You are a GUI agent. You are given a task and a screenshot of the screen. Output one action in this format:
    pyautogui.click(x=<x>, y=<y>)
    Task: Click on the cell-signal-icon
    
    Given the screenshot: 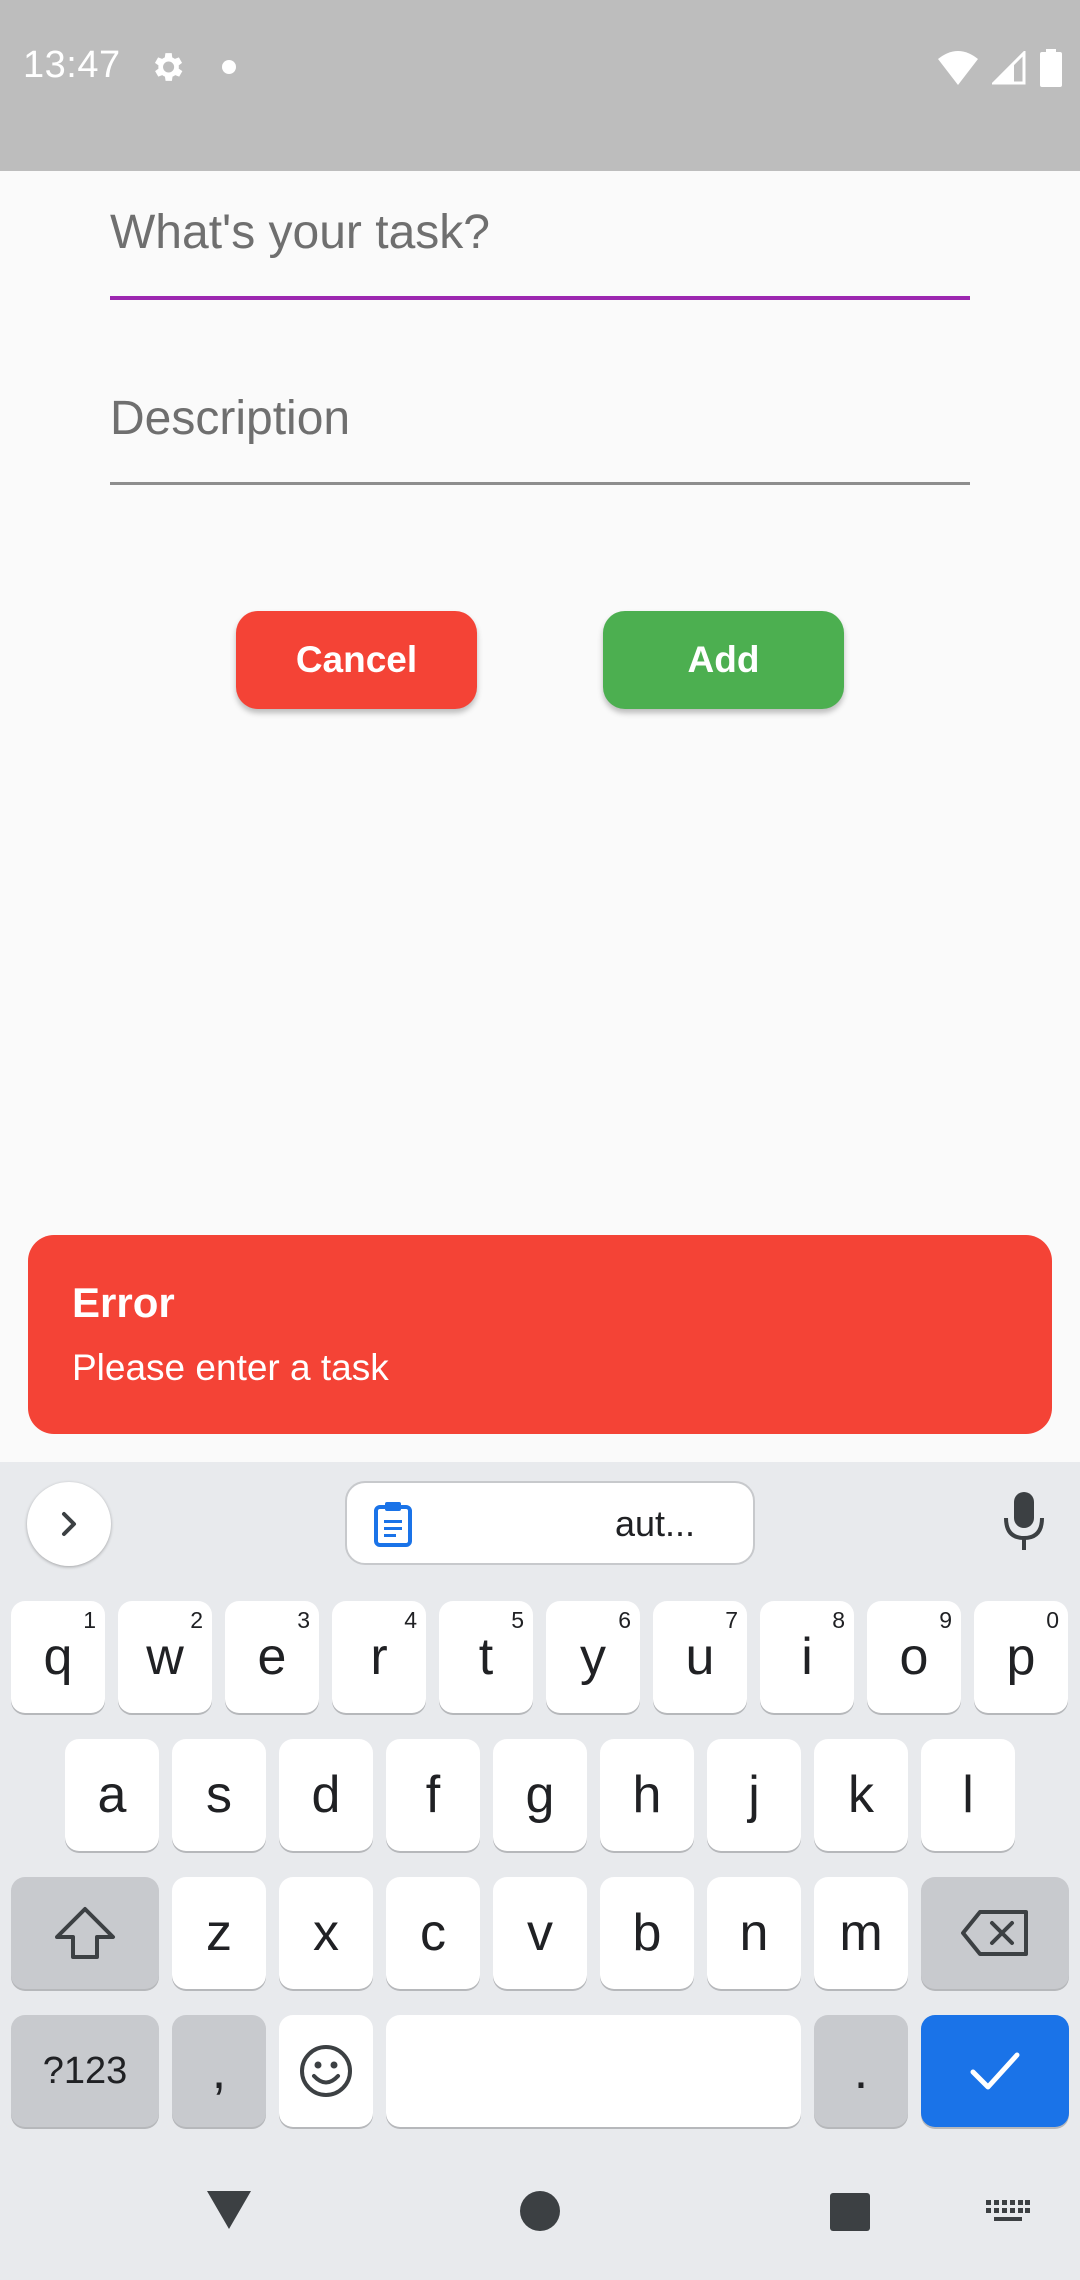 What is the action you would take?
    pyautogui.click(x=1009, y=68)
    